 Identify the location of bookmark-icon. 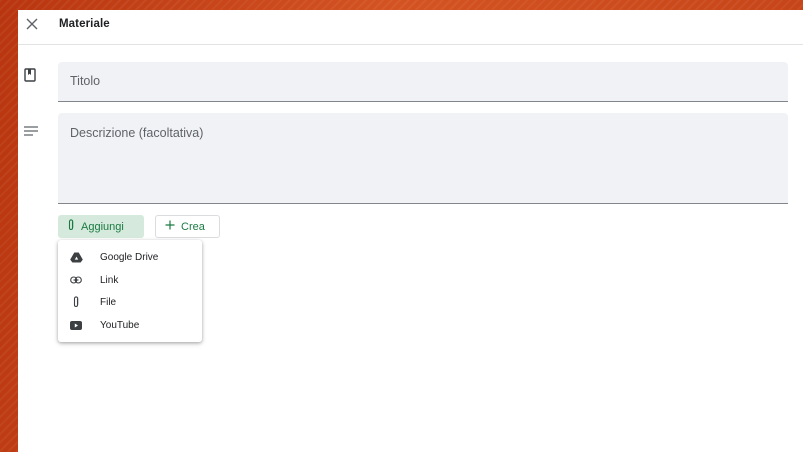
(30, 77).